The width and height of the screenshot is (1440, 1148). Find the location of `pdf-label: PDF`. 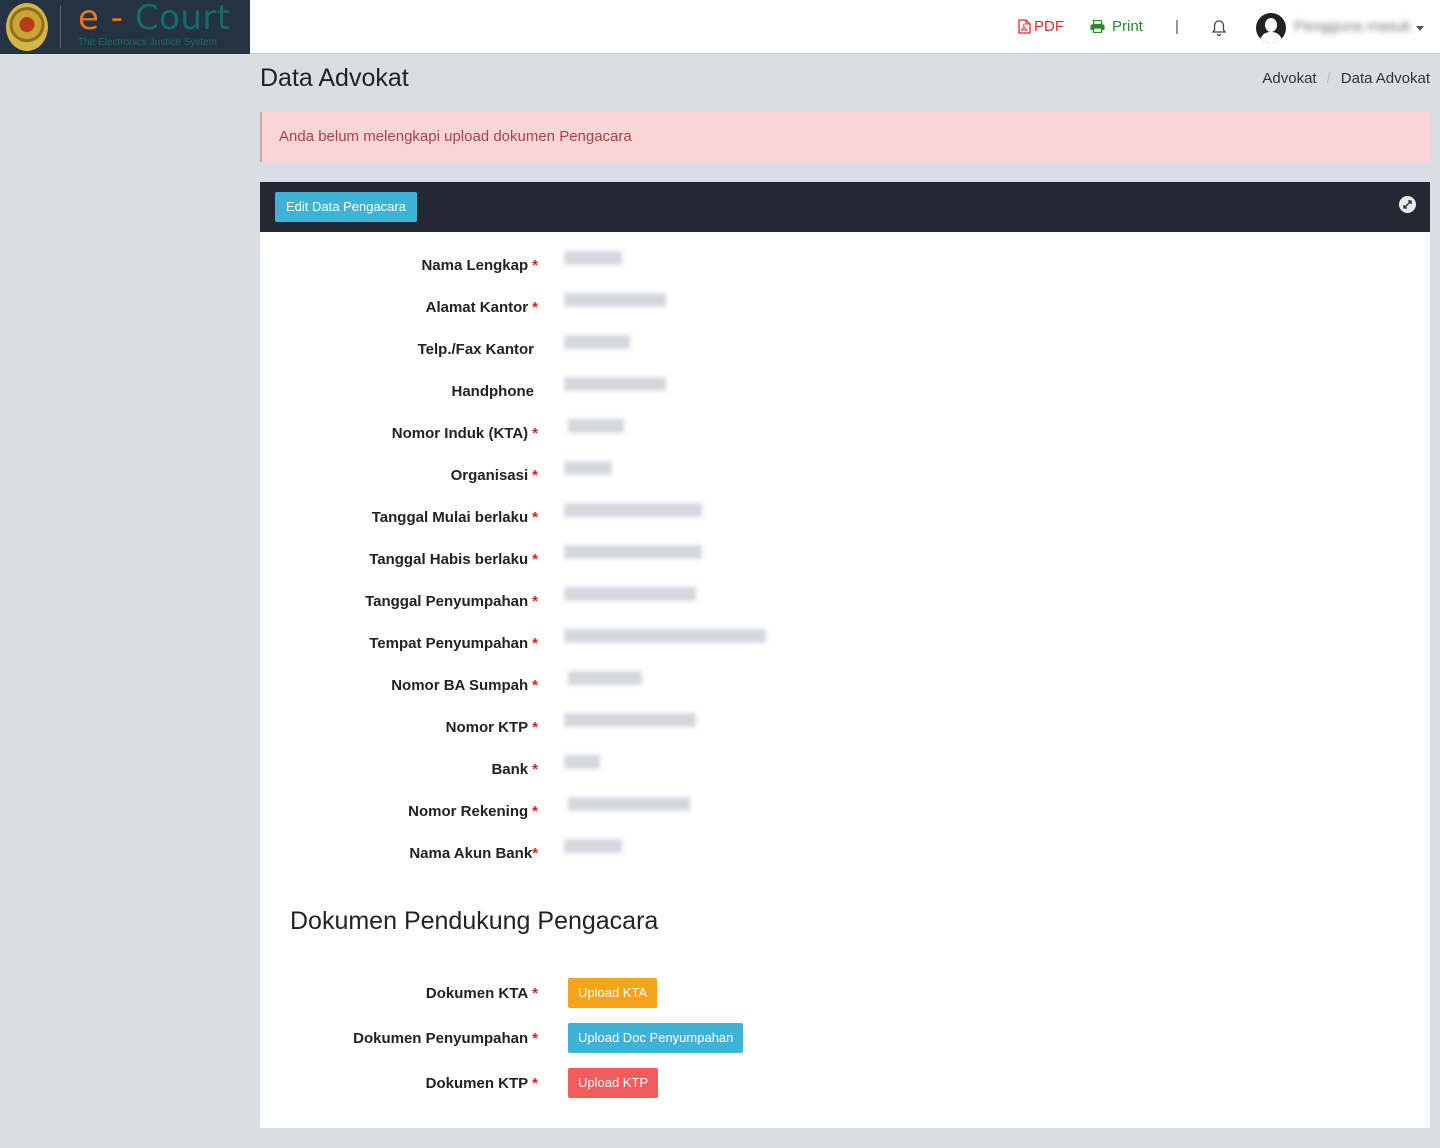

pdf-label: PDF is located at coordinates (1049, 26).